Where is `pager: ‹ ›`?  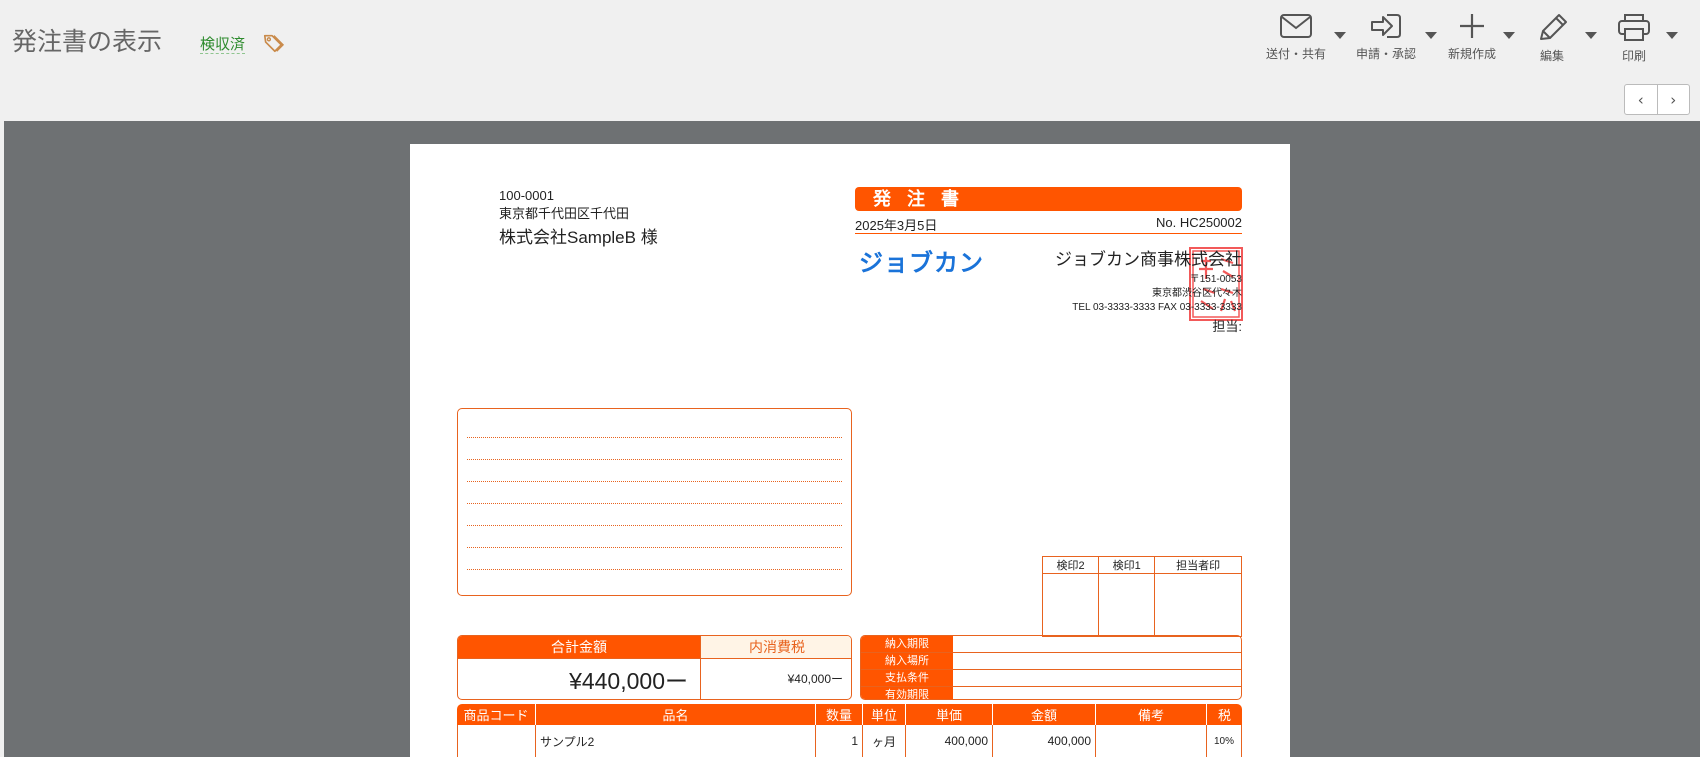 pager: ‹ › is located at coordinates (1657, 99).